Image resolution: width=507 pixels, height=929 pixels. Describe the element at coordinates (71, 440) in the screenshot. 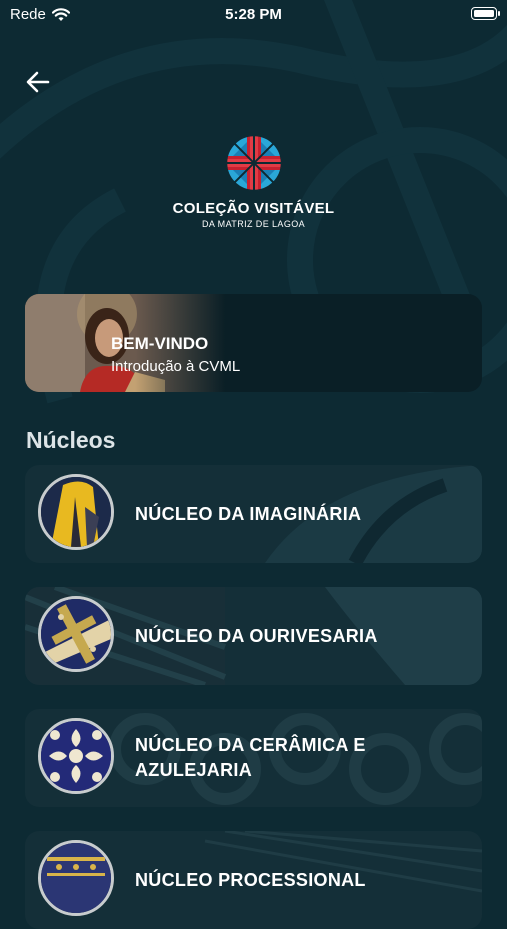

I see `nucleos-section-title: Núcleos` at that location.